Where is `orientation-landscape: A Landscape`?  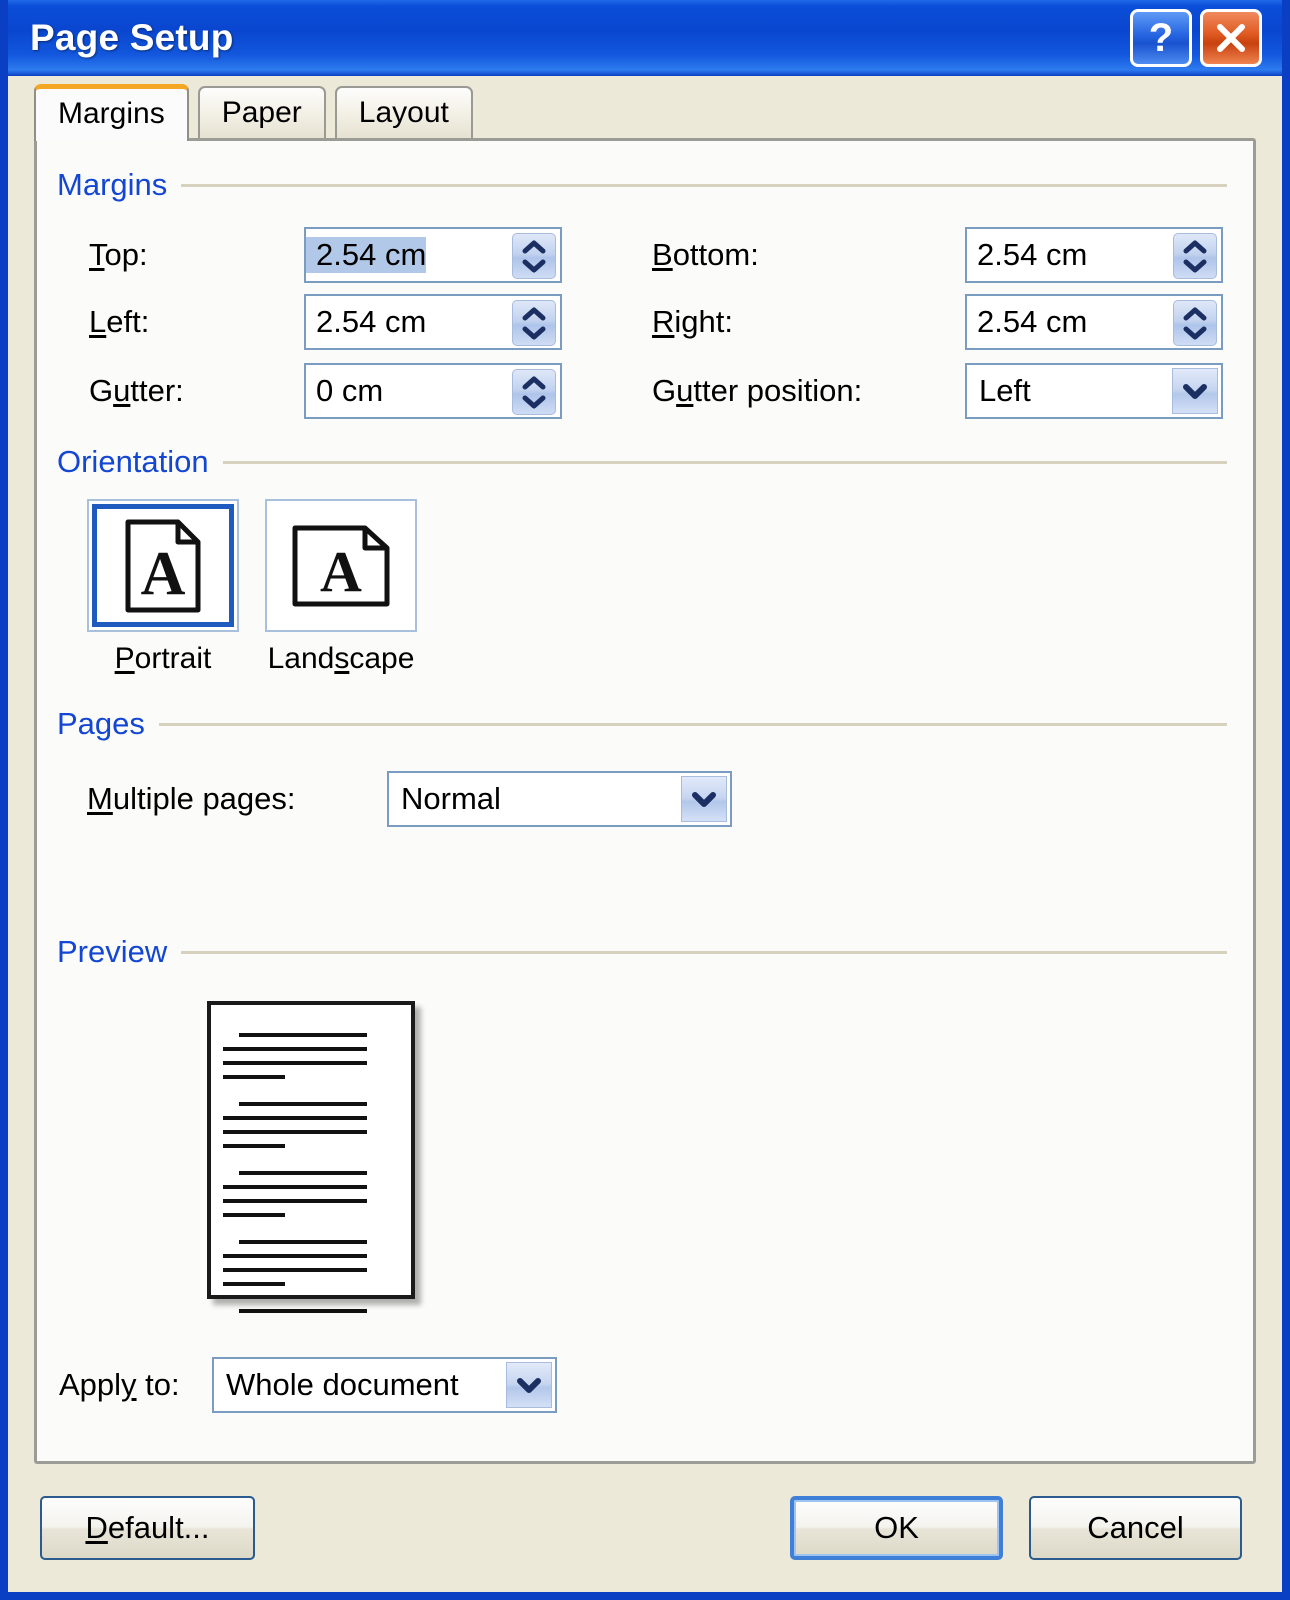
orientation-landscape: A Landscape is located at coordinates (341, 587).